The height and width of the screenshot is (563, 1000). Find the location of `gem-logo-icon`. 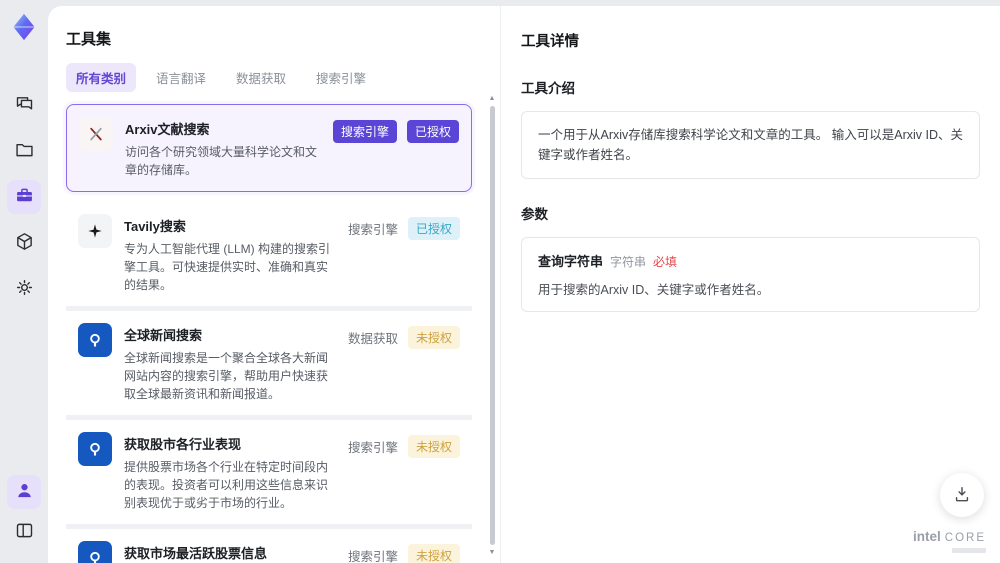

gem-logo-icon is located at coordinates (24, 27).